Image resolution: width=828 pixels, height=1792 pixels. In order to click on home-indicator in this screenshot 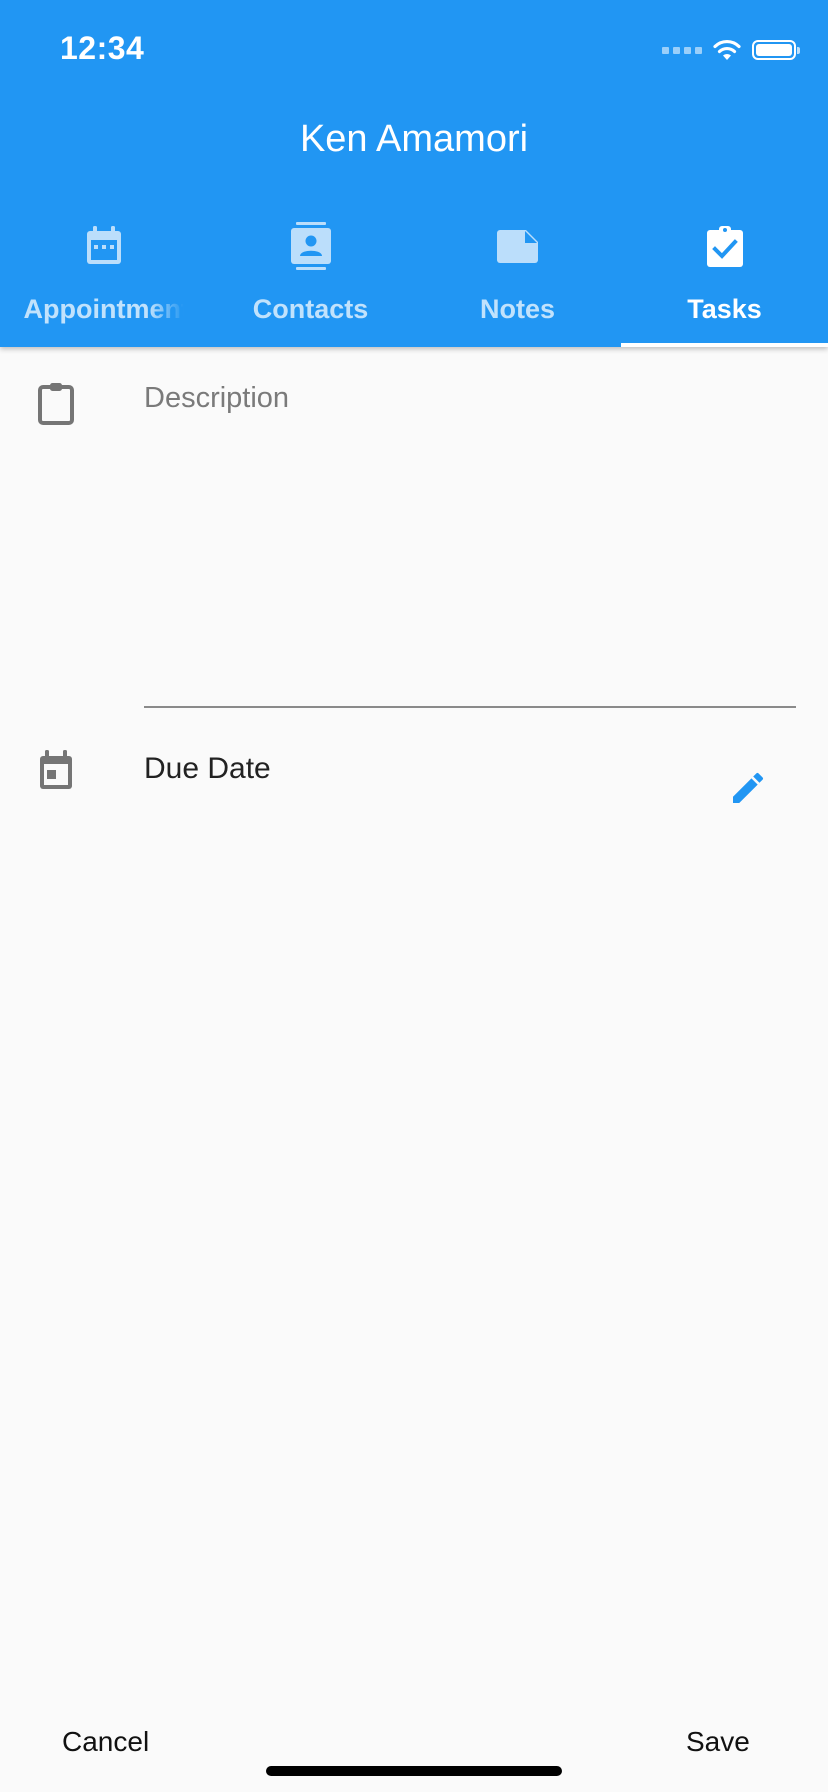, I will do `click(414, 1771)`.